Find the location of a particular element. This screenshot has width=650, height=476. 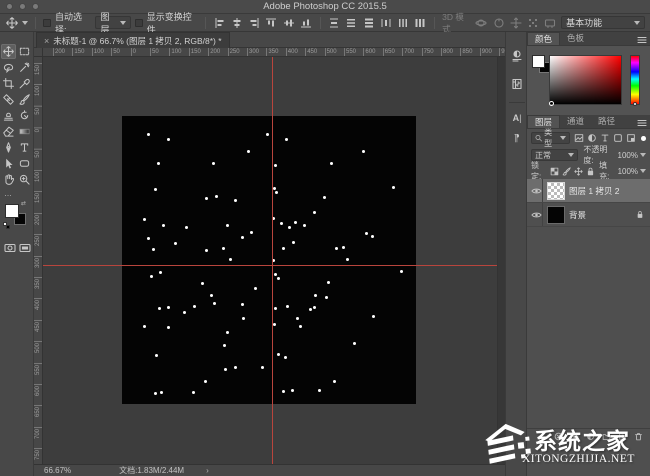

layer-row-selected: 图层 1 拷贝 2 is located at coordinates (588, 191).